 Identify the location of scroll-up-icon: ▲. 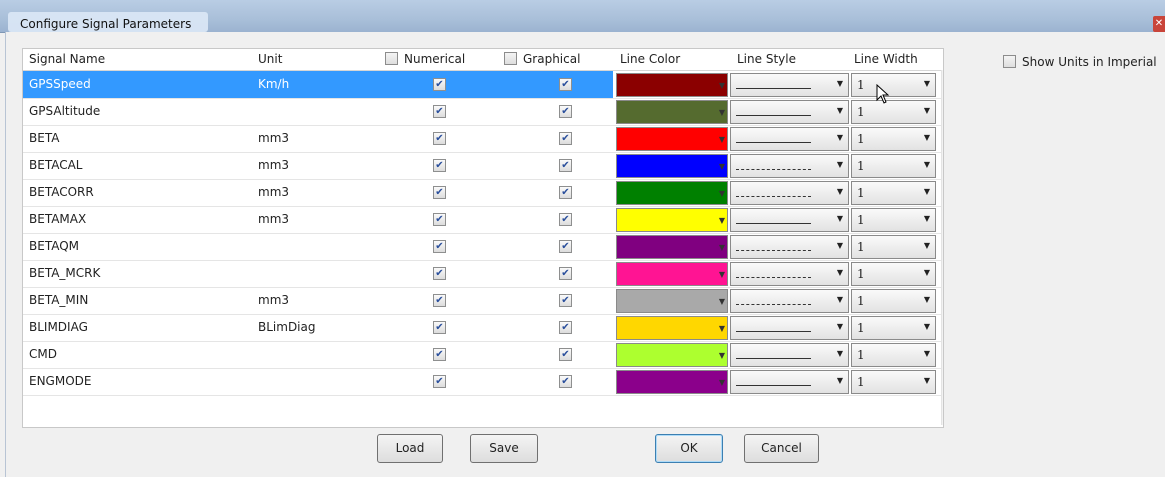
(942, 78).